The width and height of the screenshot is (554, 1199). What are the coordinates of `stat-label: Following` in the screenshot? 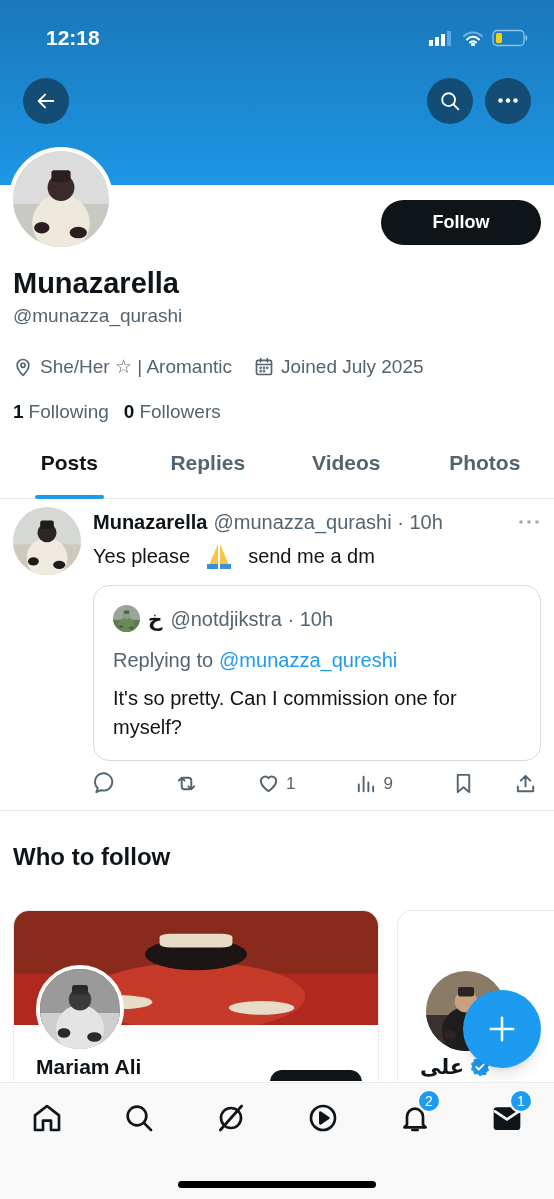 It's located at (68, 412).